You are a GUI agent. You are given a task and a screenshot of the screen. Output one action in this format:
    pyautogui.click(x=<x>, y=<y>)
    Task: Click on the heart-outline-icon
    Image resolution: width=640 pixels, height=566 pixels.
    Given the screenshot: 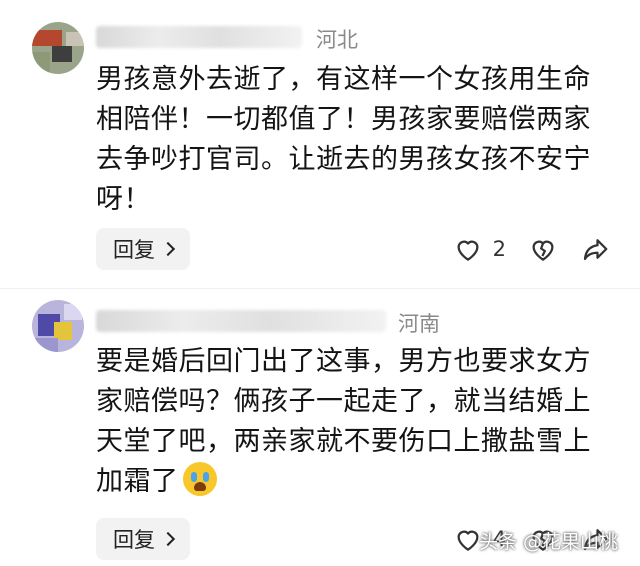 What is the action you would take?
    pyautogui.click(x=468, y=250)
    